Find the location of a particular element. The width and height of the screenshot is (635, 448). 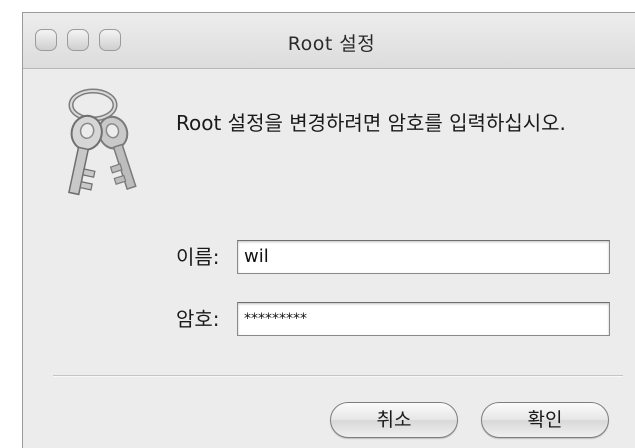

window-title: Root 설정 is located at coordinates (331, 44).